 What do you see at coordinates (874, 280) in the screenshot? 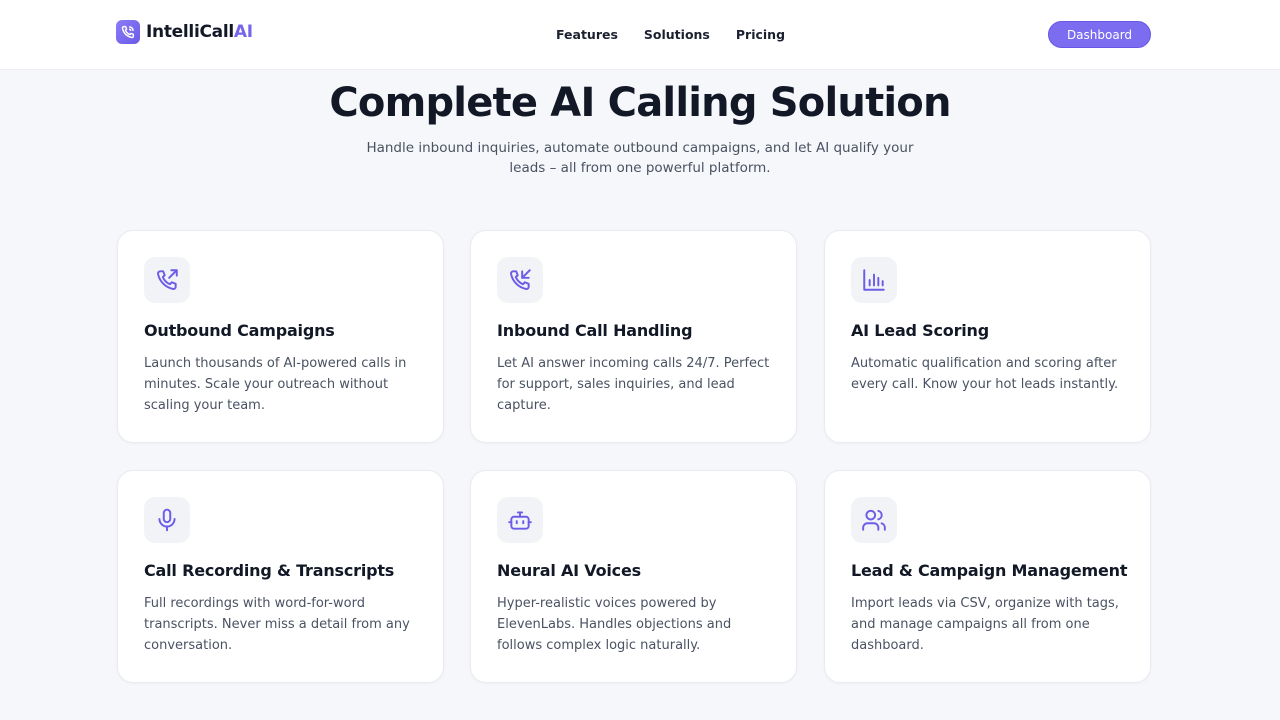
I see `bar-chart-icon` at bounding box center [874, 280].